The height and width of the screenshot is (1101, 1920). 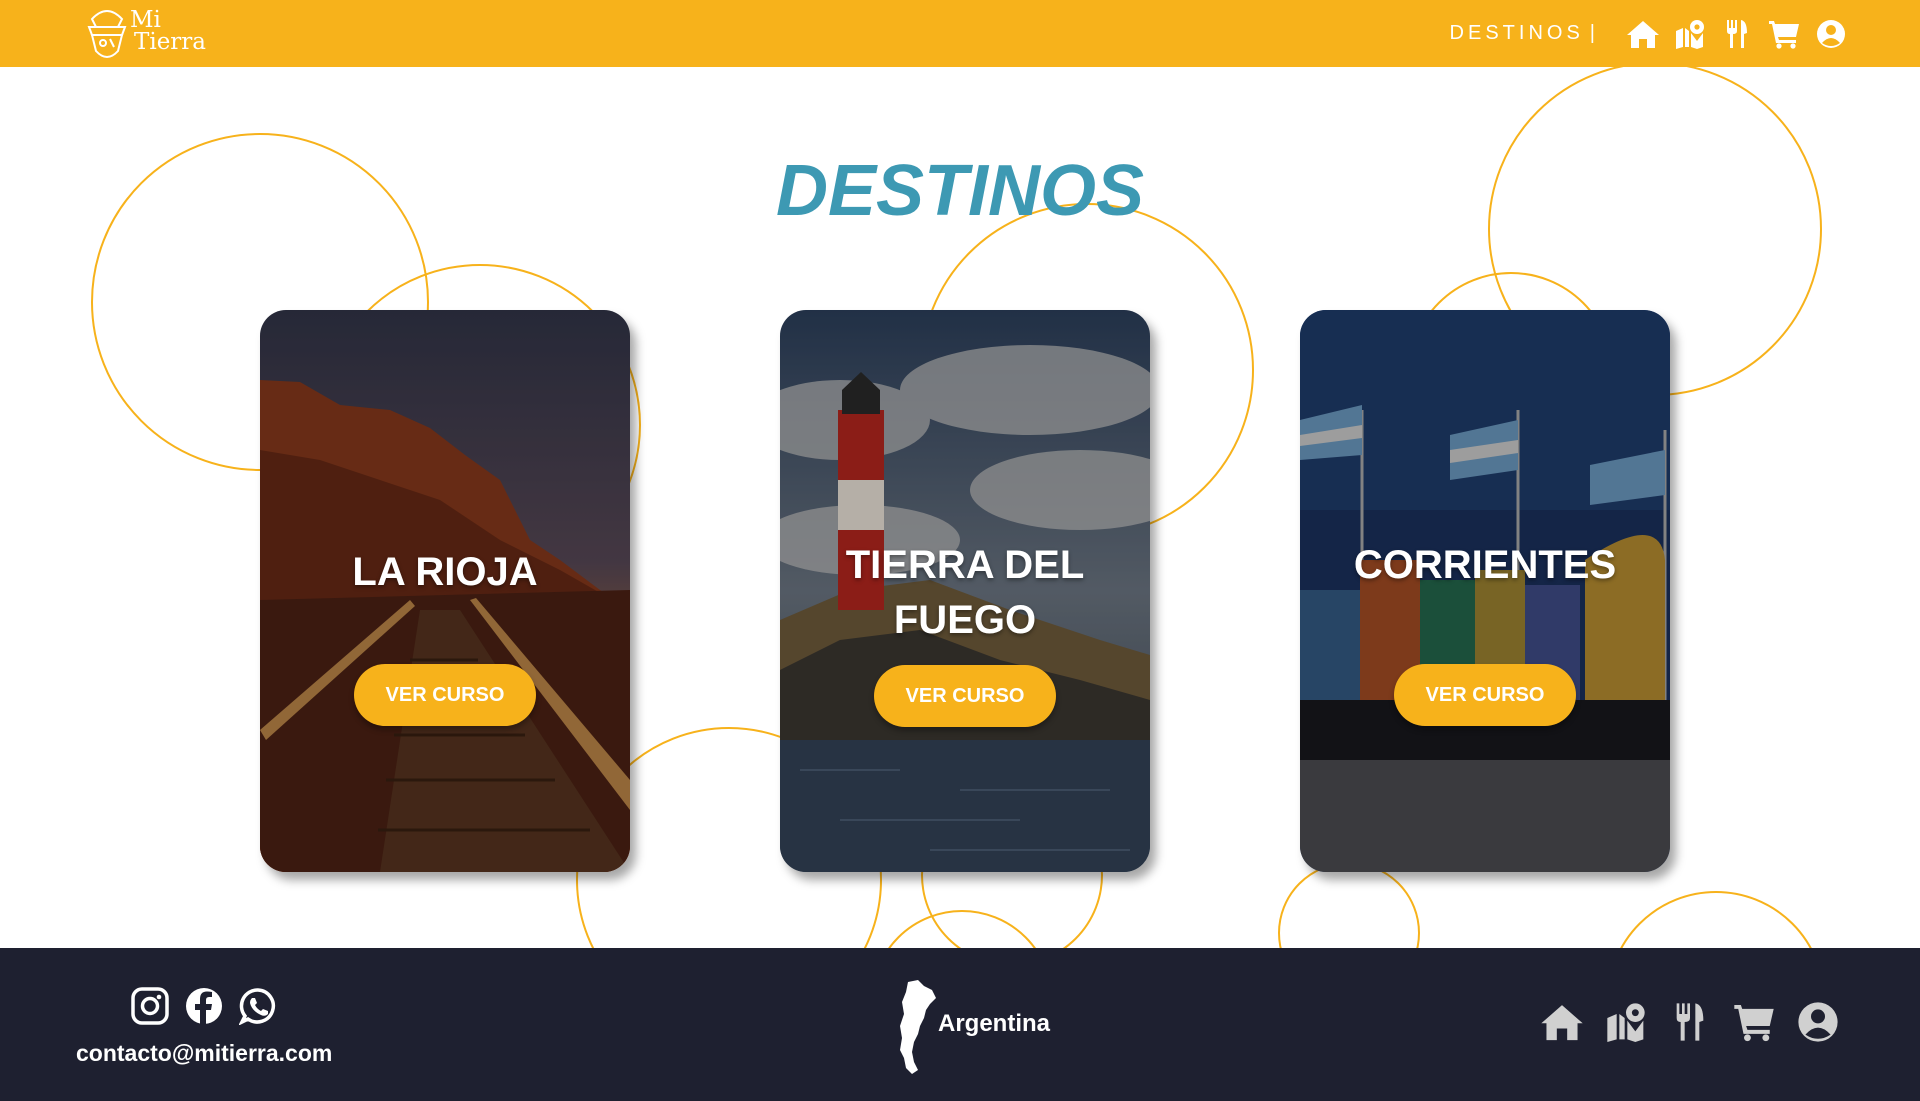 I want to click on footer-nav, so click(x=1690, y=1022).